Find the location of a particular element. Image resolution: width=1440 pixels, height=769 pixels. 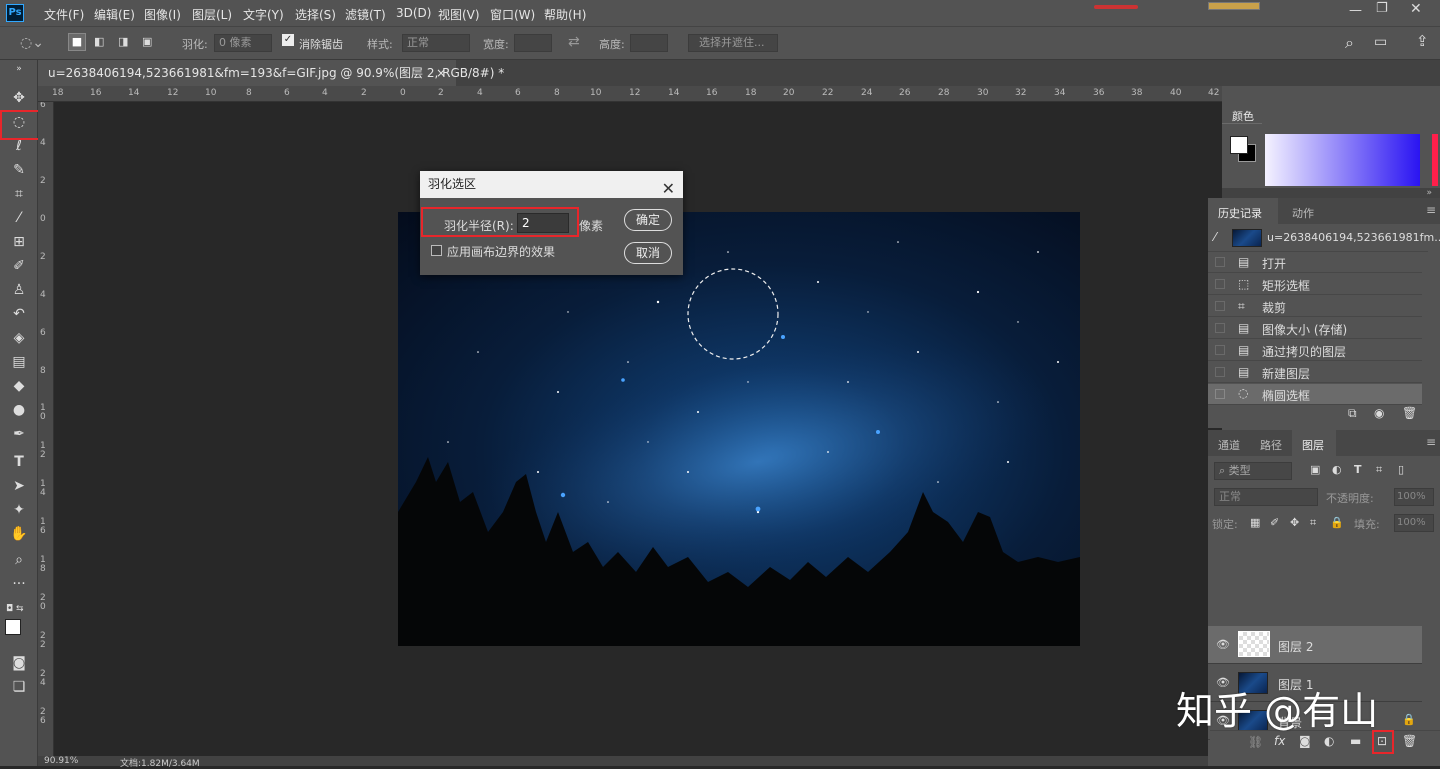

lock-transparent-icon: ▦ is located at coordinates (1255, 522).